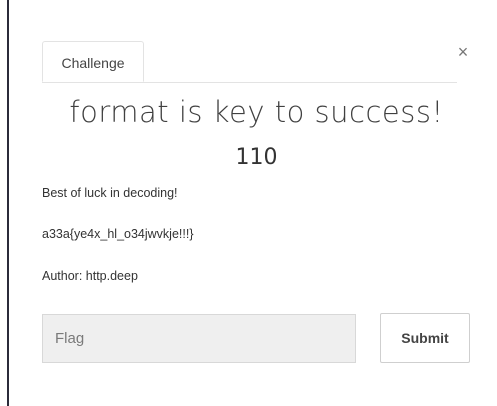 The width and height of the screenshot is (497, 406). What do you see at coordinates (256, 112) in the screenshot?
I see `challenge-title: format is key to success!` at bounding box center [256, 112].